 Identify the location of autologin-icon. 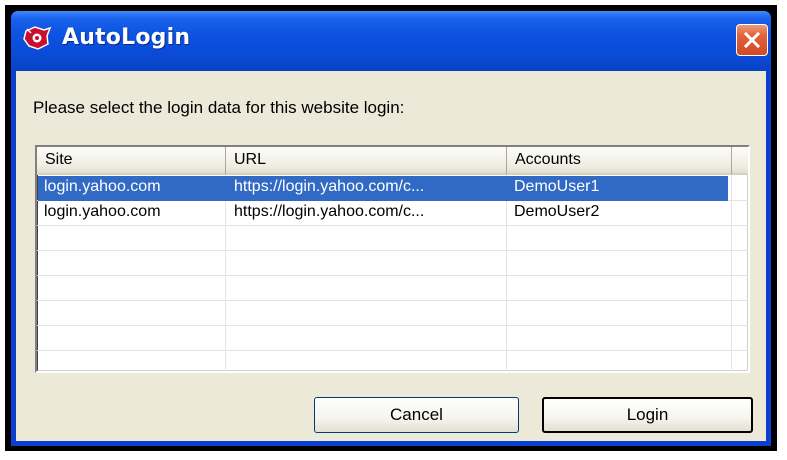
(37, 38).